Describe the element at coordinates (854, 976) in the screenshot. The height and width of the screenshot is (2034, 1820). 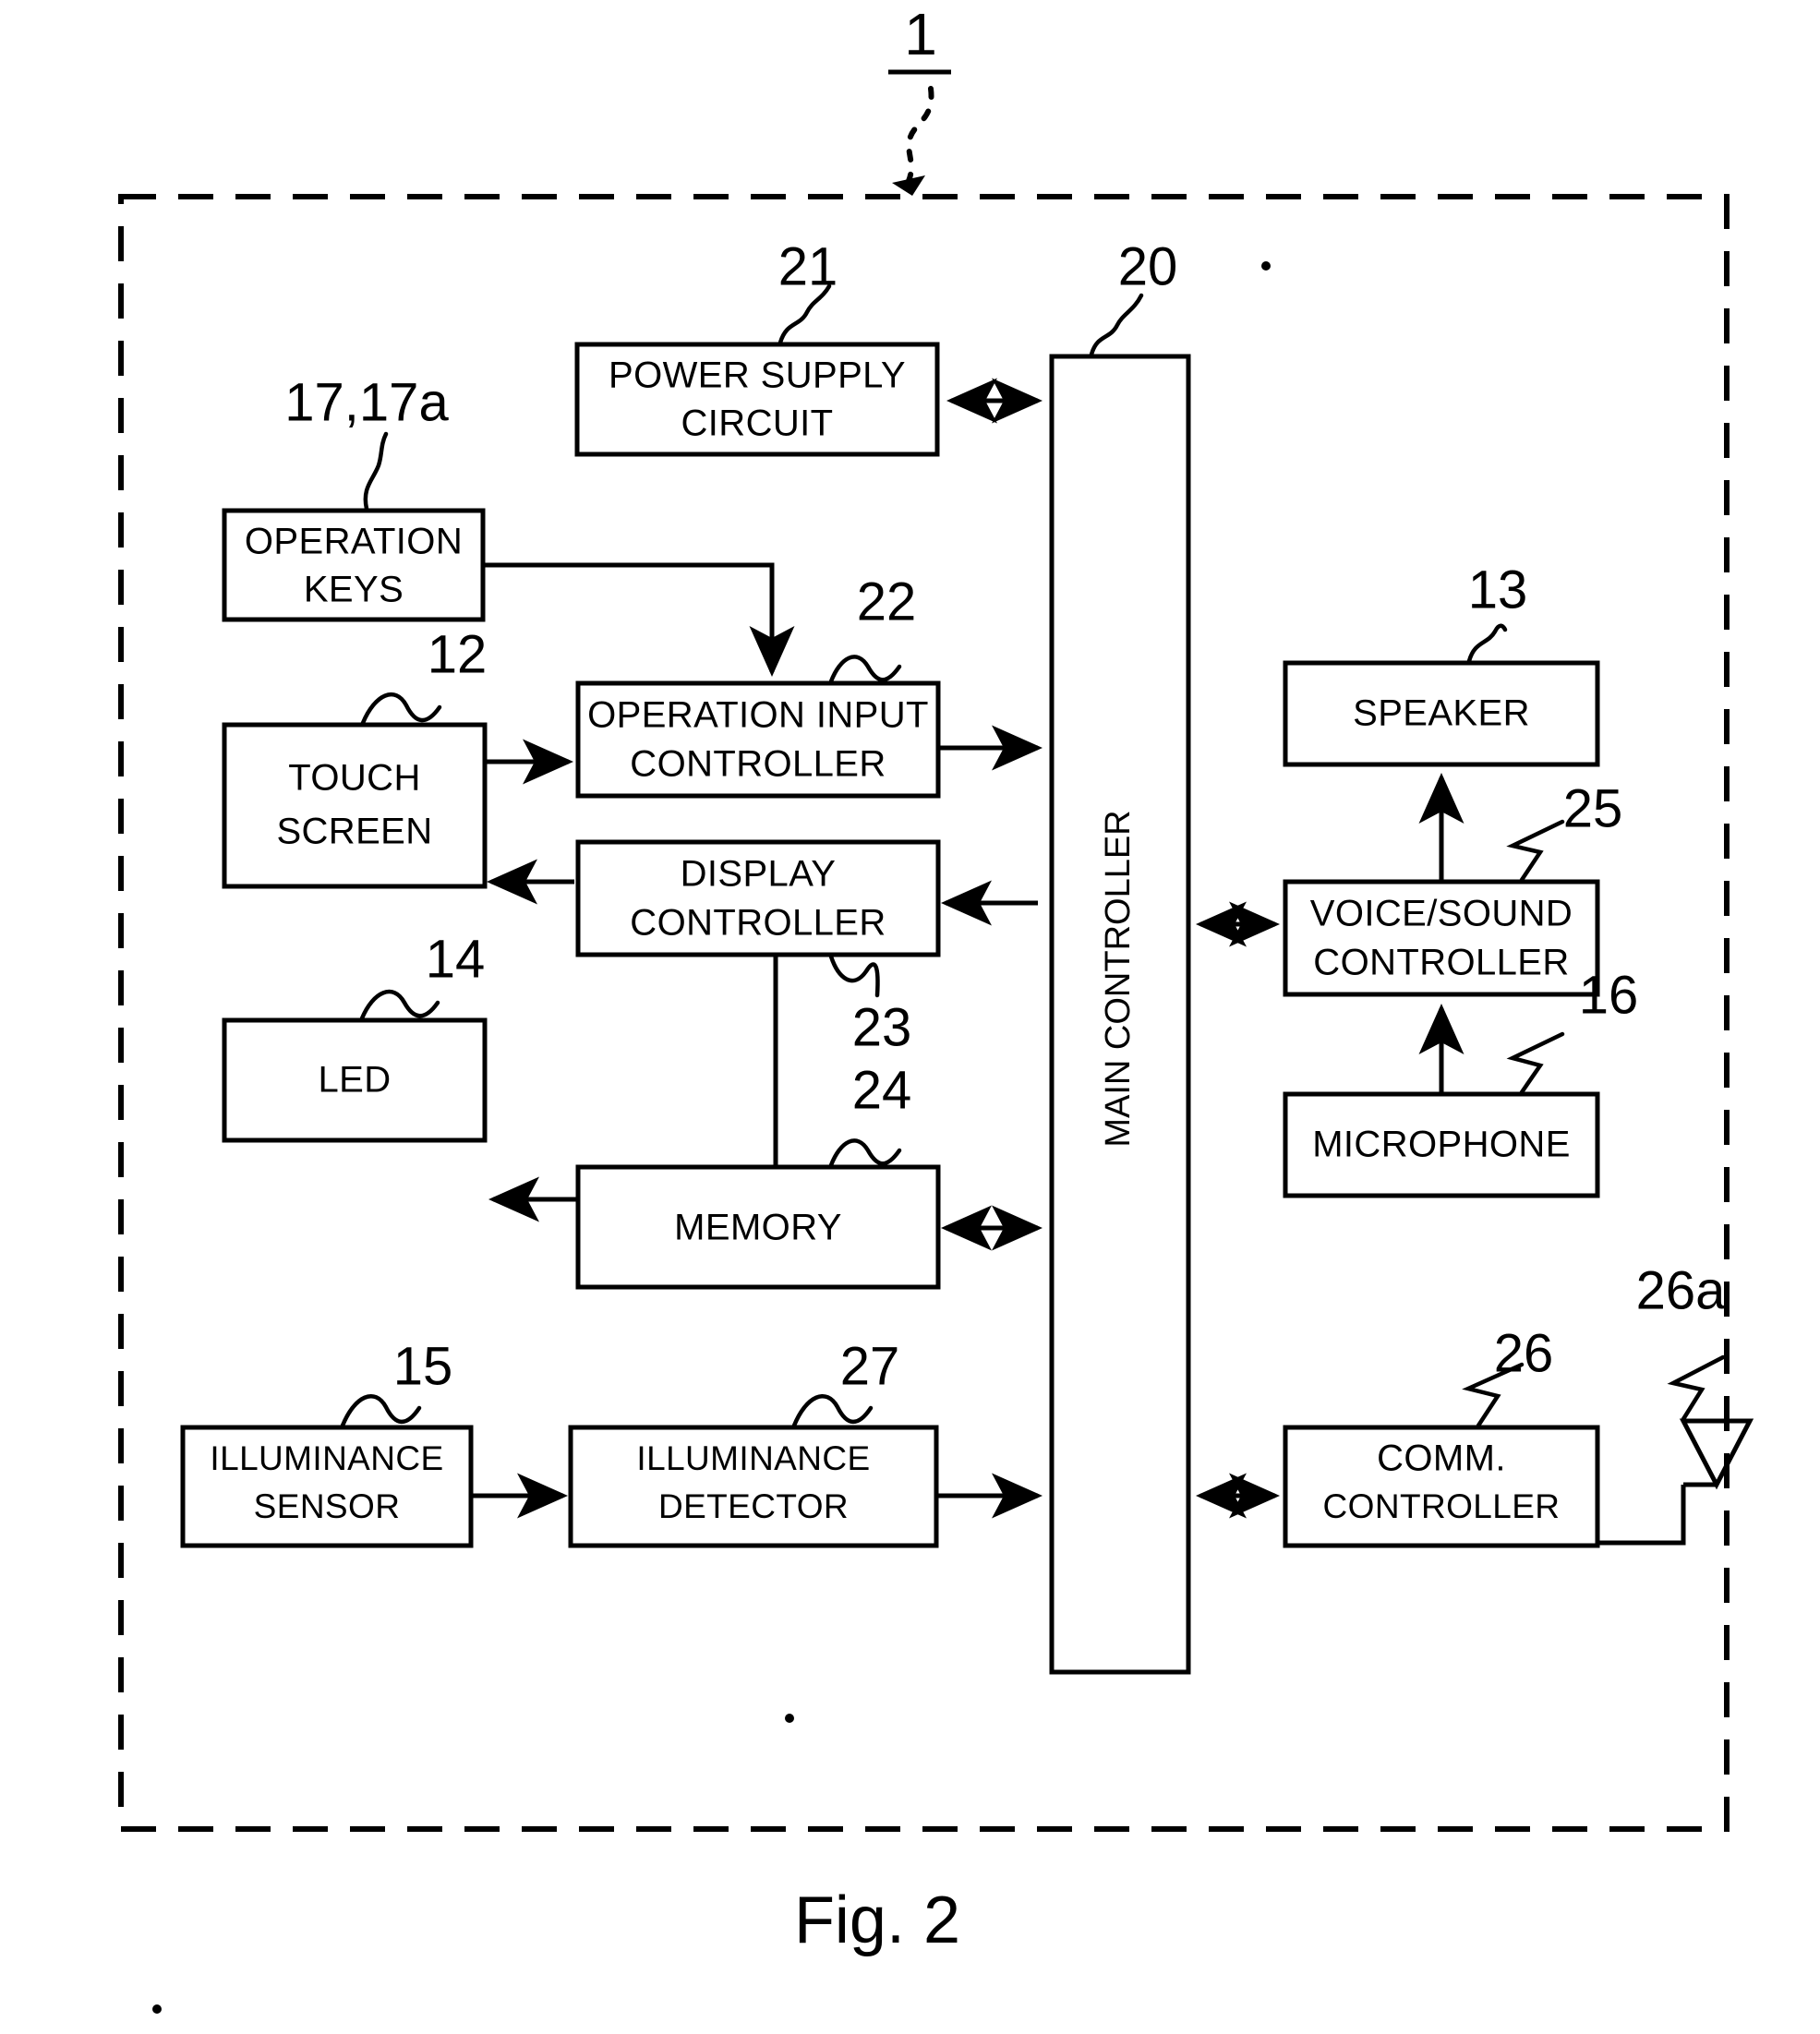
I see `ref-leader-display-controller` at that location.